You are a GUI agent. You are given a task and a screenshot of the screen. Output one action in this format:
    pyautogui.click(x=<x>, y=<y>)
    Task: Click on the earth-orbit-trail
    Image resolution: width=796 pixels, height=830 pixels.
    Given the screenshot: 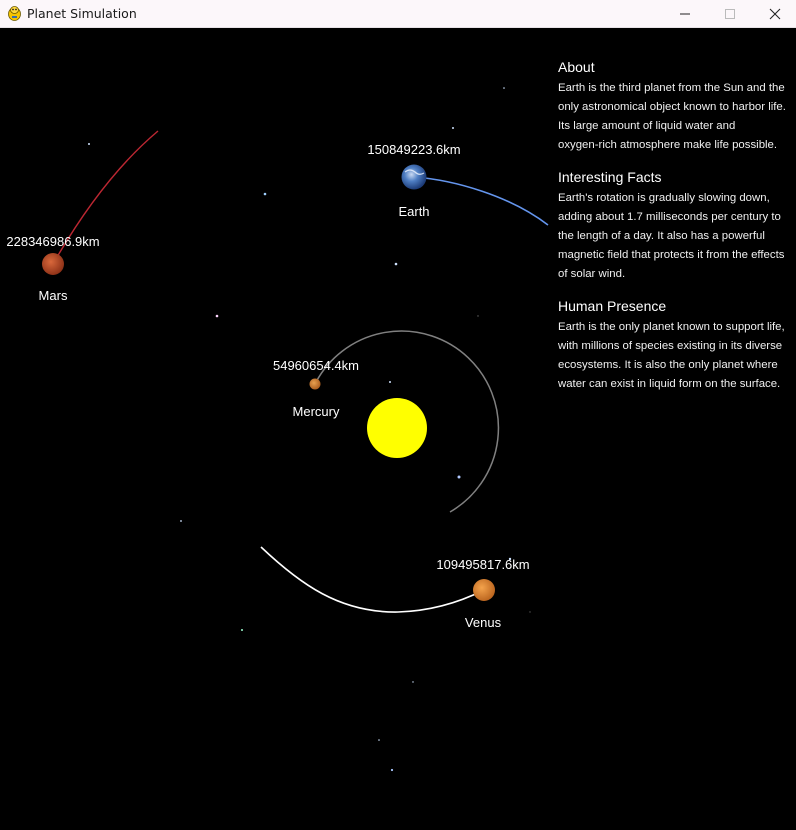 What is the action you would take?
    pyautogui.click(x=481, y=201)
    